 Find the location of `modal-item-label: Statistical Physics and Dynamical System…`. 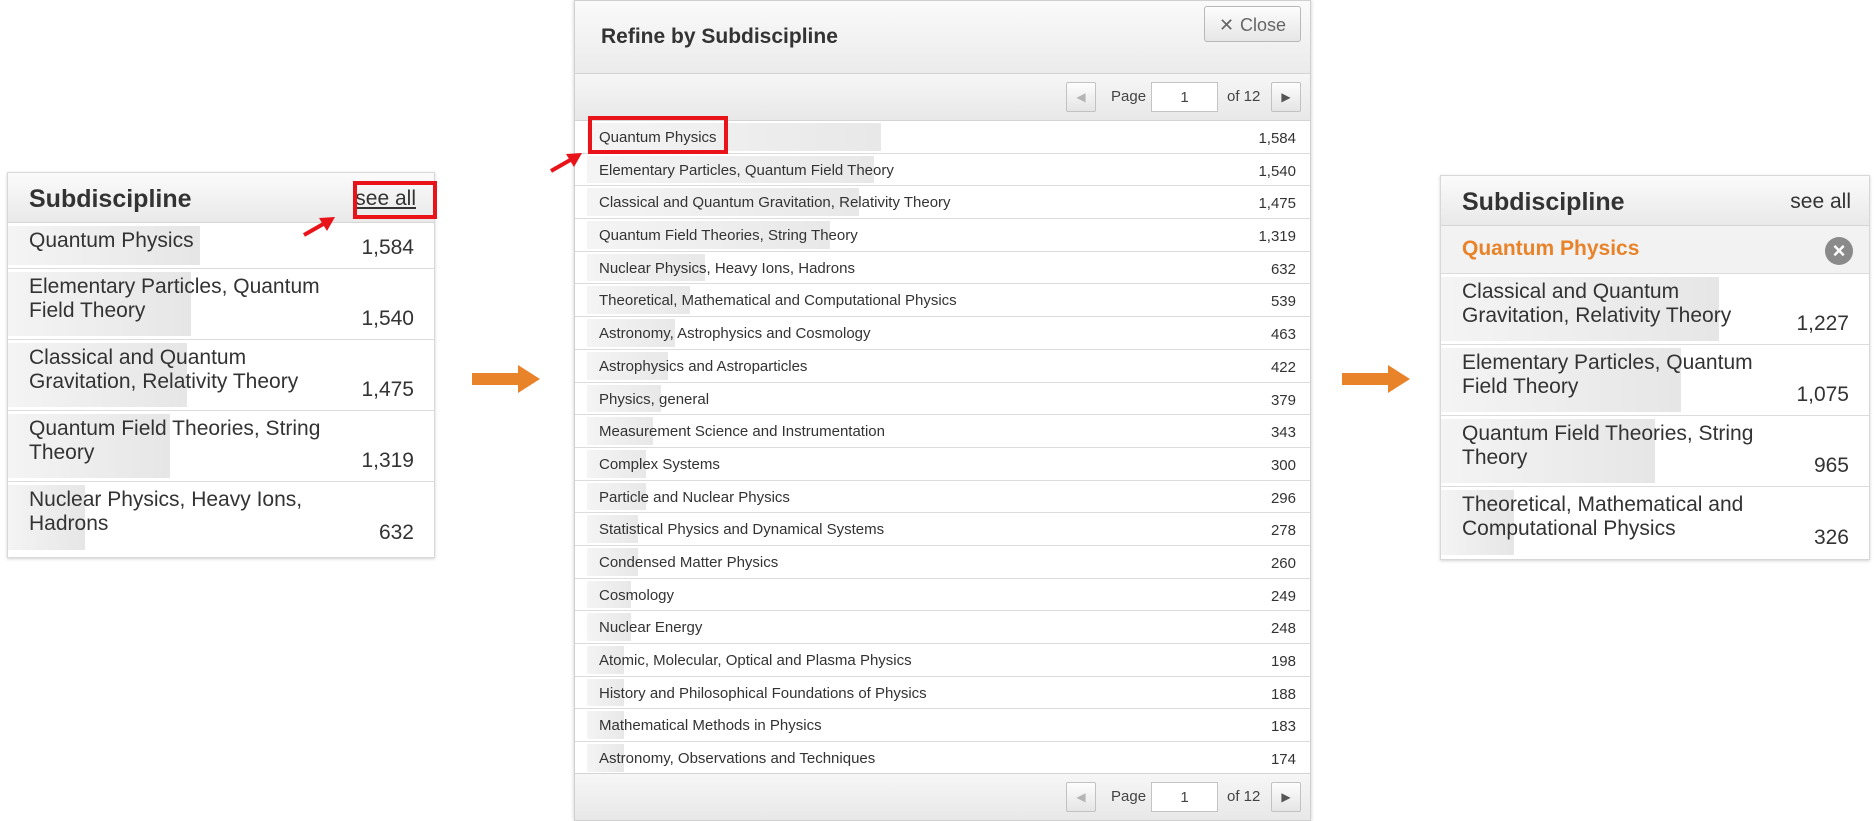

modal-item-label: Statistical Physics and Dynamical System… is located at coordinates (742, 530).